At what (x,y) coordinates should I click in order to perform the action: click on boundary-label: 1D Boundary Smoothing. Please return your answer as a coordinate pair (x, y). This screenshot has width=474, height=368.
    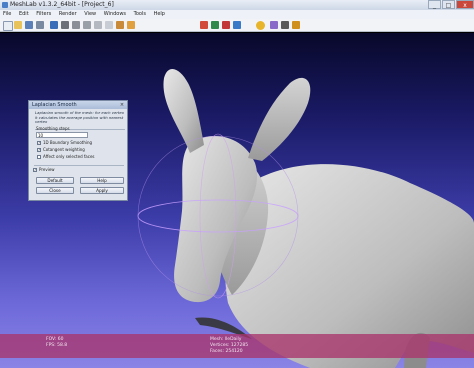
    Looking at the image, I should click on (68, 142).